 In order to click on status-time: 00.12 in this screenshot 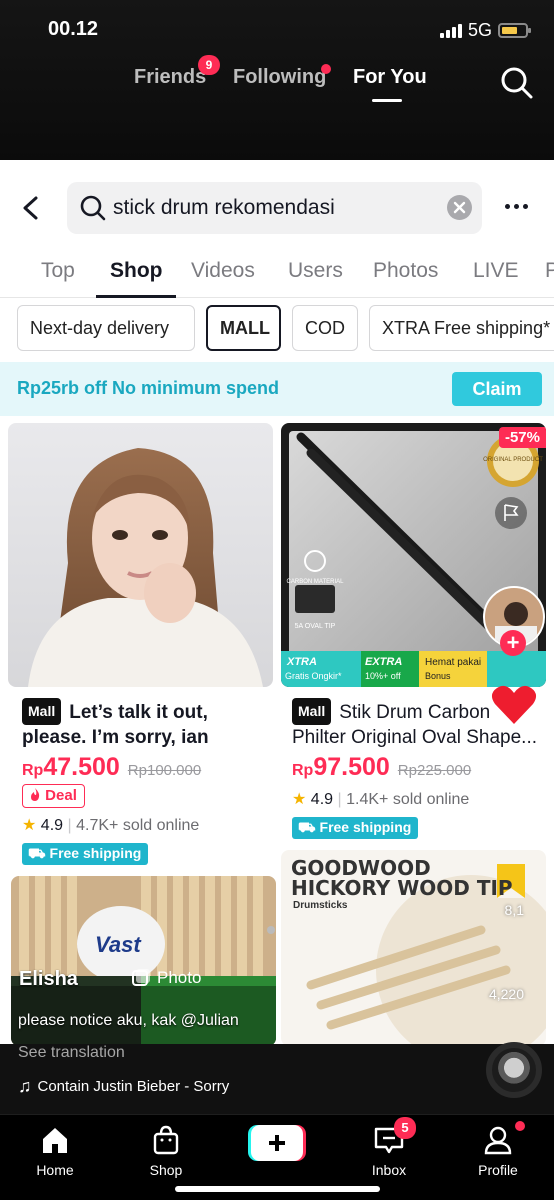, I will do `click(73, 29)`.